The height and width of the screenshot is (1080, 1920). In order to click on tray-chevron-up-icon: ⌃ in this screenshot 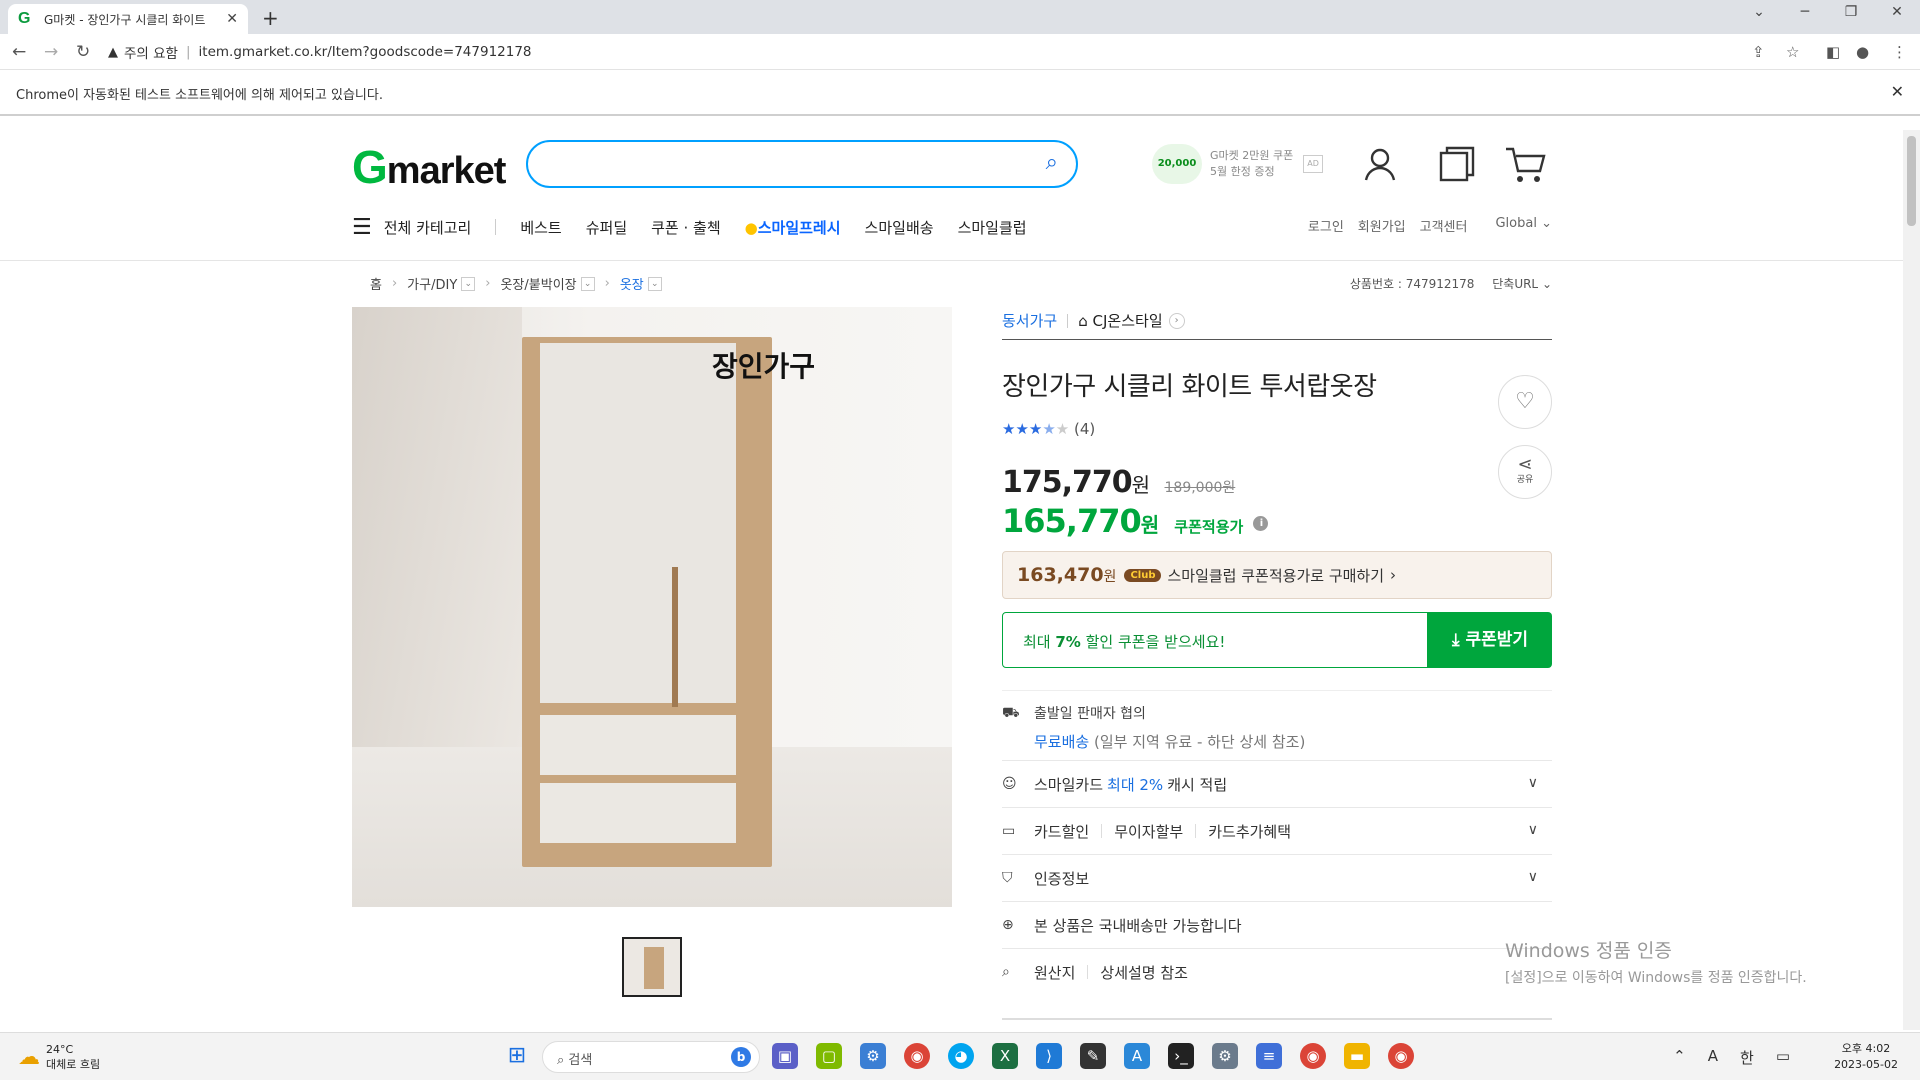, I will do `click(1679, 1057)`.